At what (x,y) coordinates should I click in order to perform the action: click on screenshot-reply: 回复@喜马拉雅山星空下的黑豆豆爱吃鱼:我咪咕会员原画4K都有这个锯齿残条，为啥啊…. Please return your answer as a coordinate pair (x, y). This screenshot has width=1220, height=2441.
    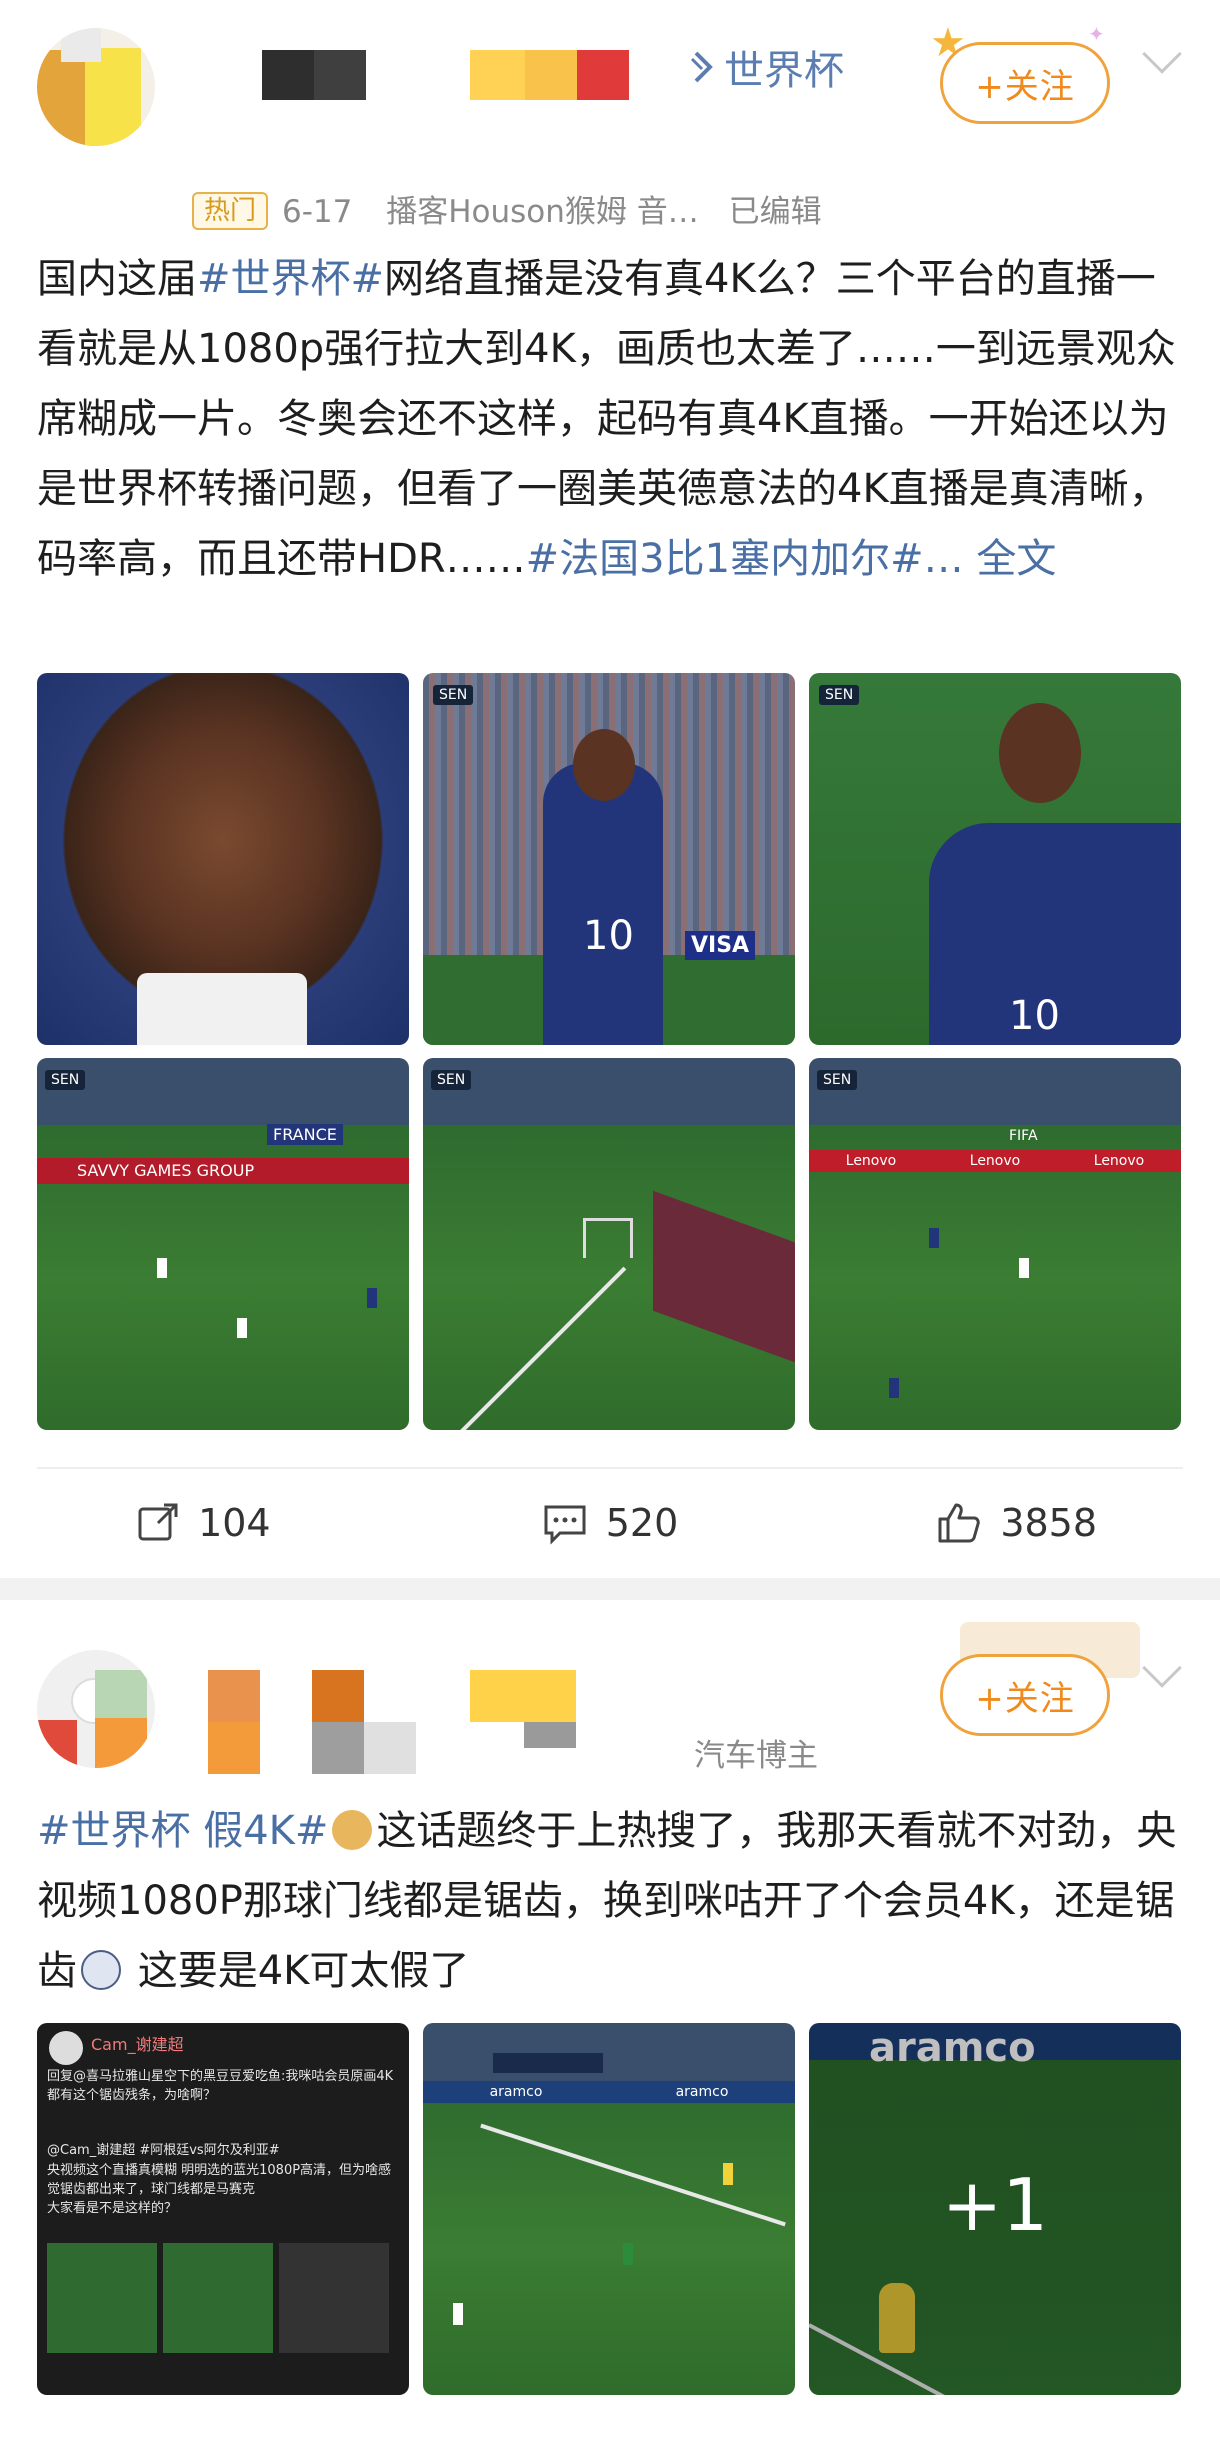
    Looking at the image, I should click on (220, 2086).